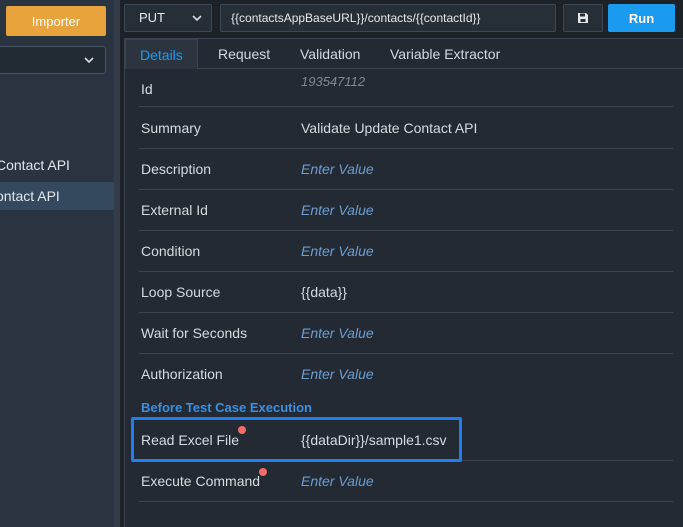 This screenshot has height=527, width=683. I want to click on tab-validation: Validation, so click(330, 54).